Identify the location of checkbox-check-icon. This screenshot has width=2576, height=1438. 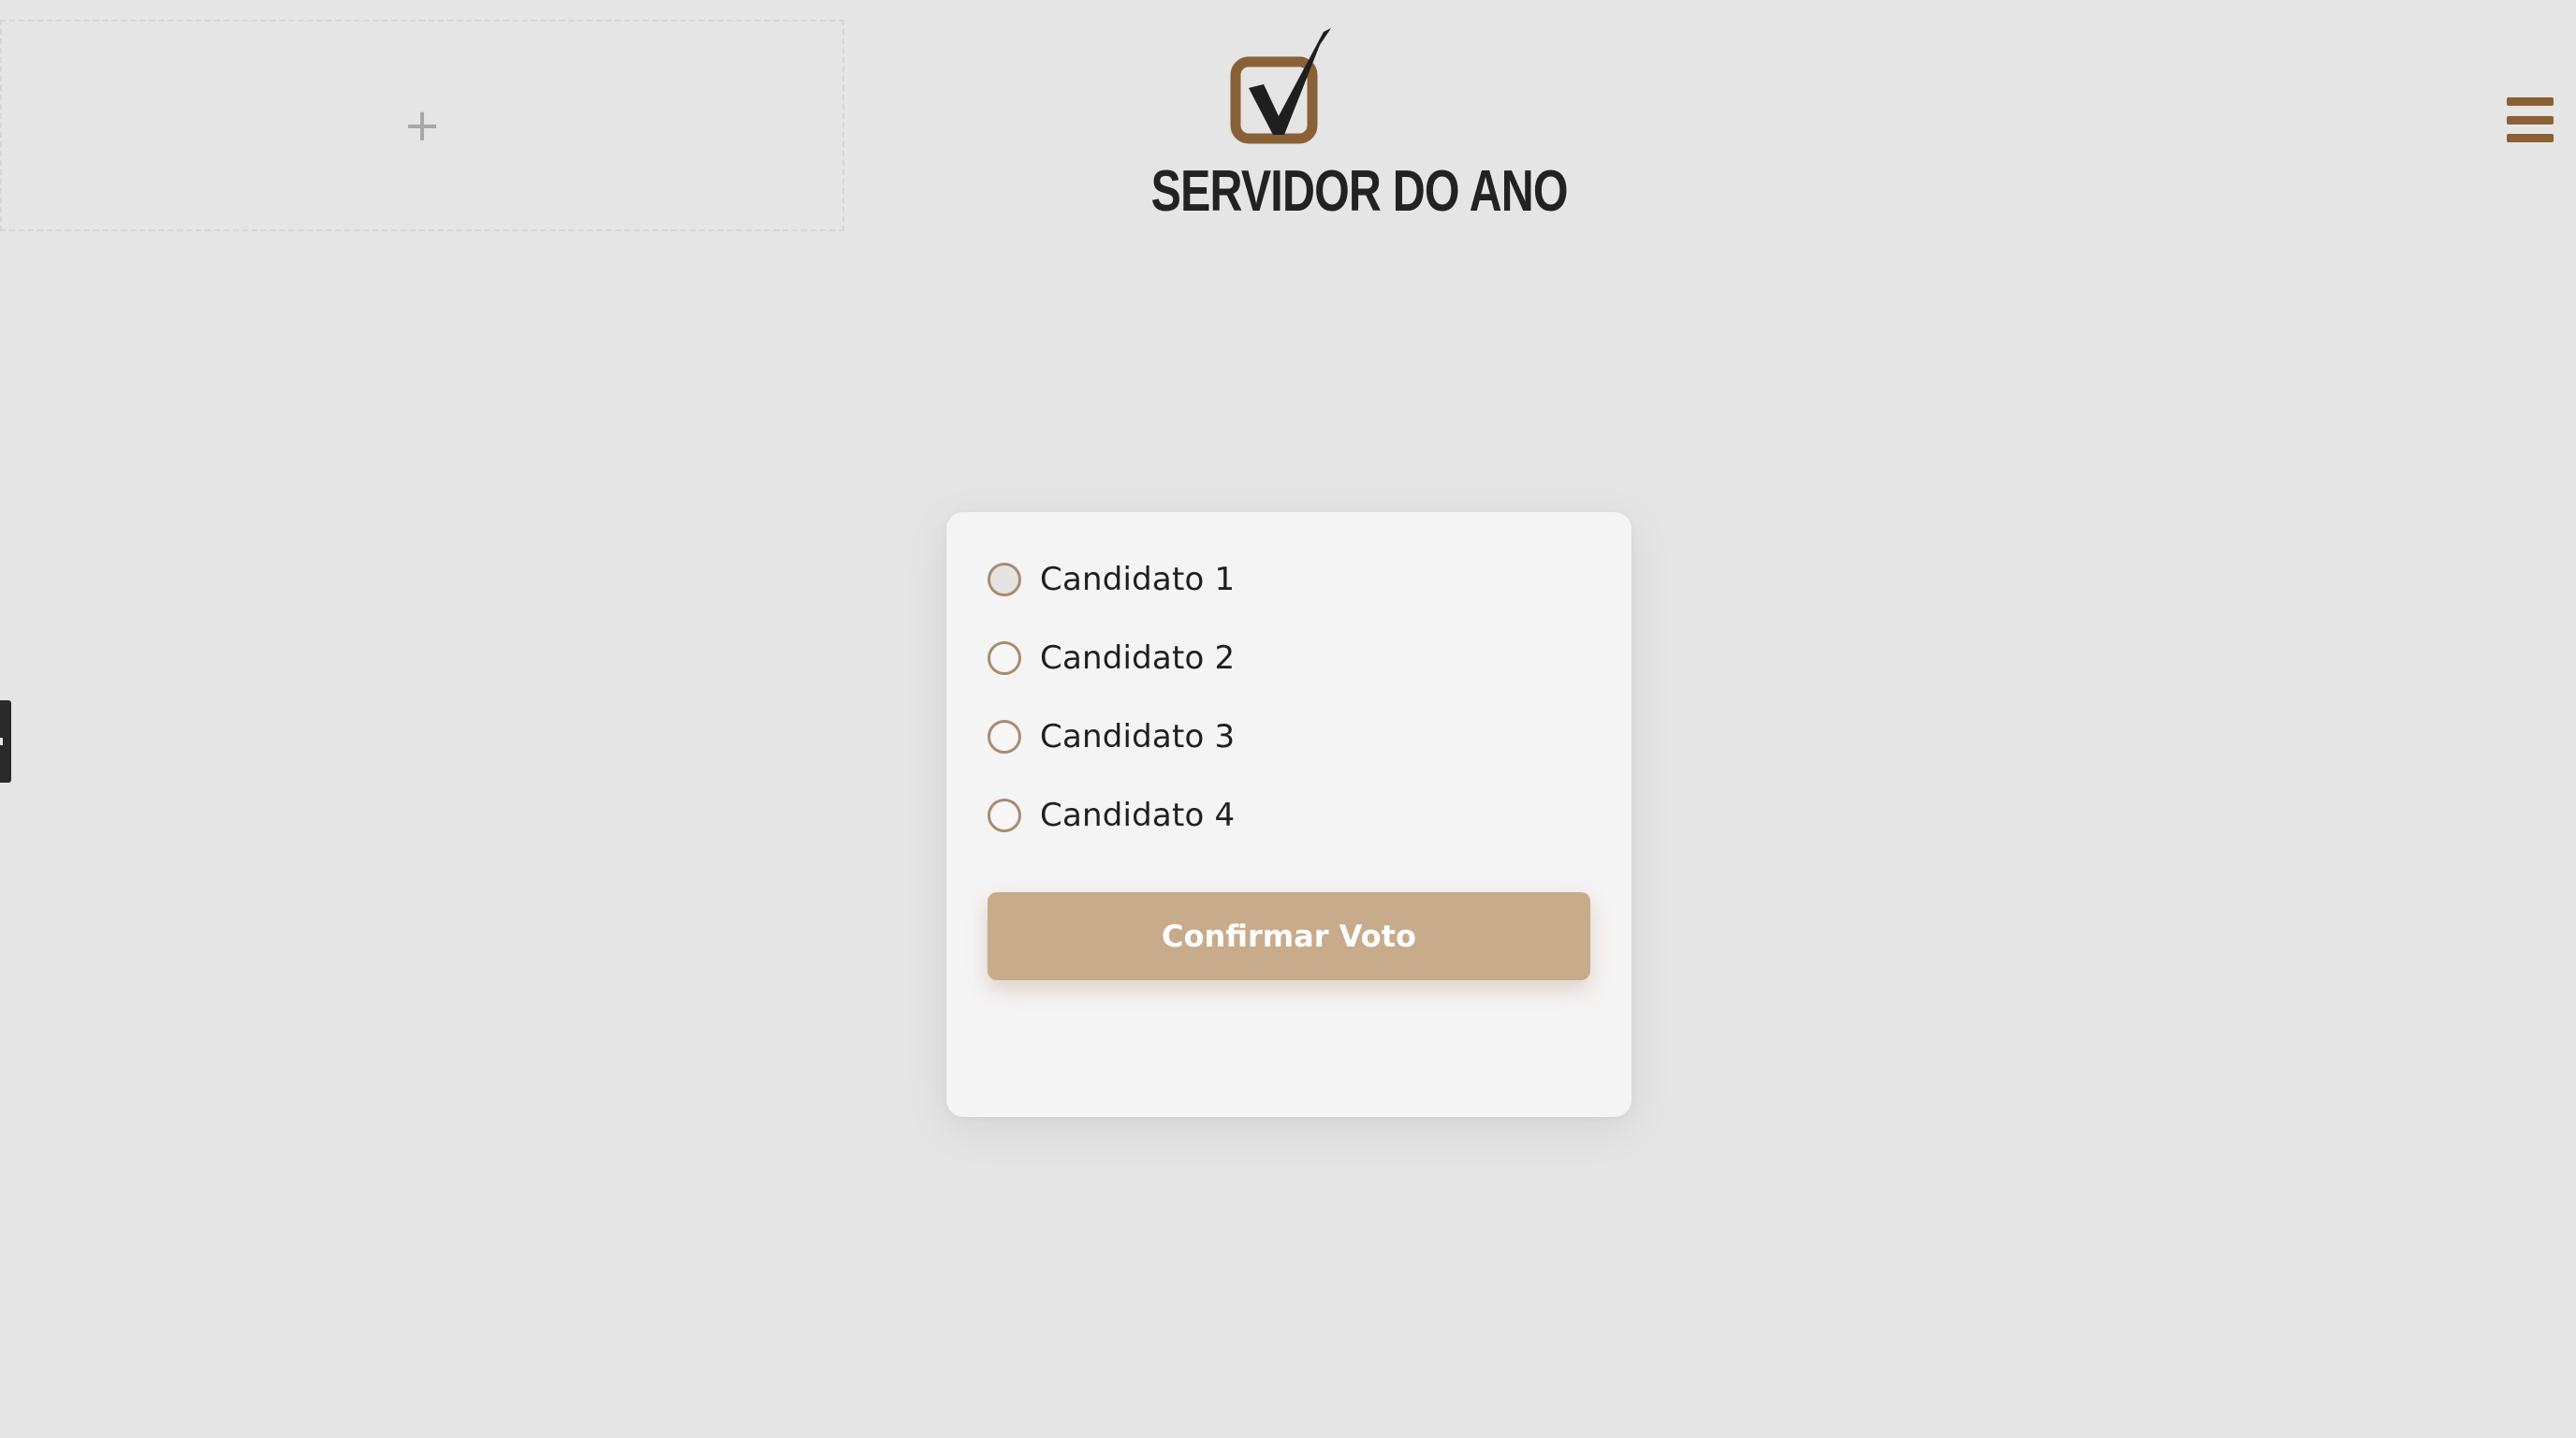
(1280, 86).